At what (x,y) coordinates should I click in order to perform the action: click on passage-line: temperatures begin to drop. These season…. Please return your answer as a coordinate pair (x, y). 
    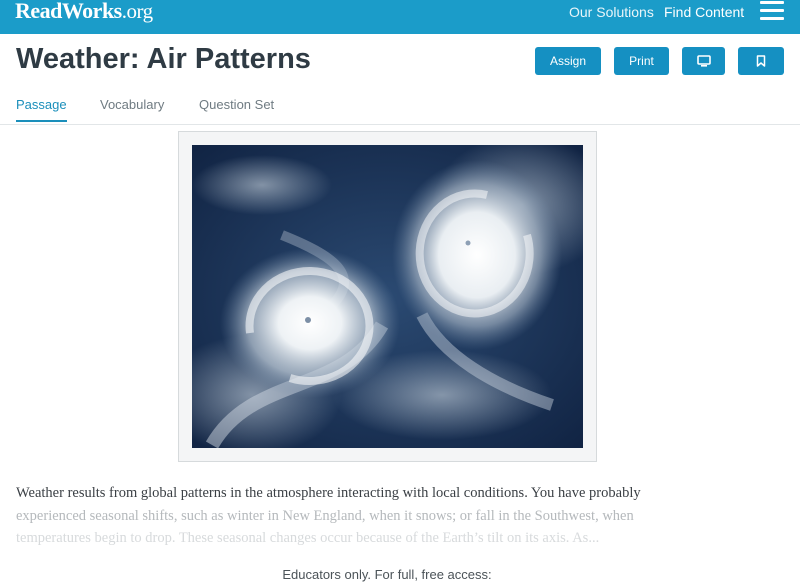
    Looking at the image, I should click on (308, 538).